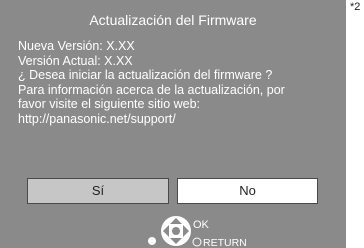 Image resolution: width=364 pixels, height=248 pixels. I want to click on footnote-marker: *2, so click(355, 7).